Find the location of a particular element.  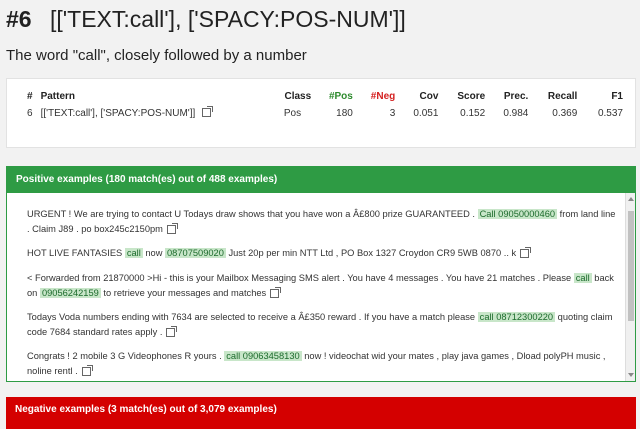

col-index: # is located at coordinates (30, 96).